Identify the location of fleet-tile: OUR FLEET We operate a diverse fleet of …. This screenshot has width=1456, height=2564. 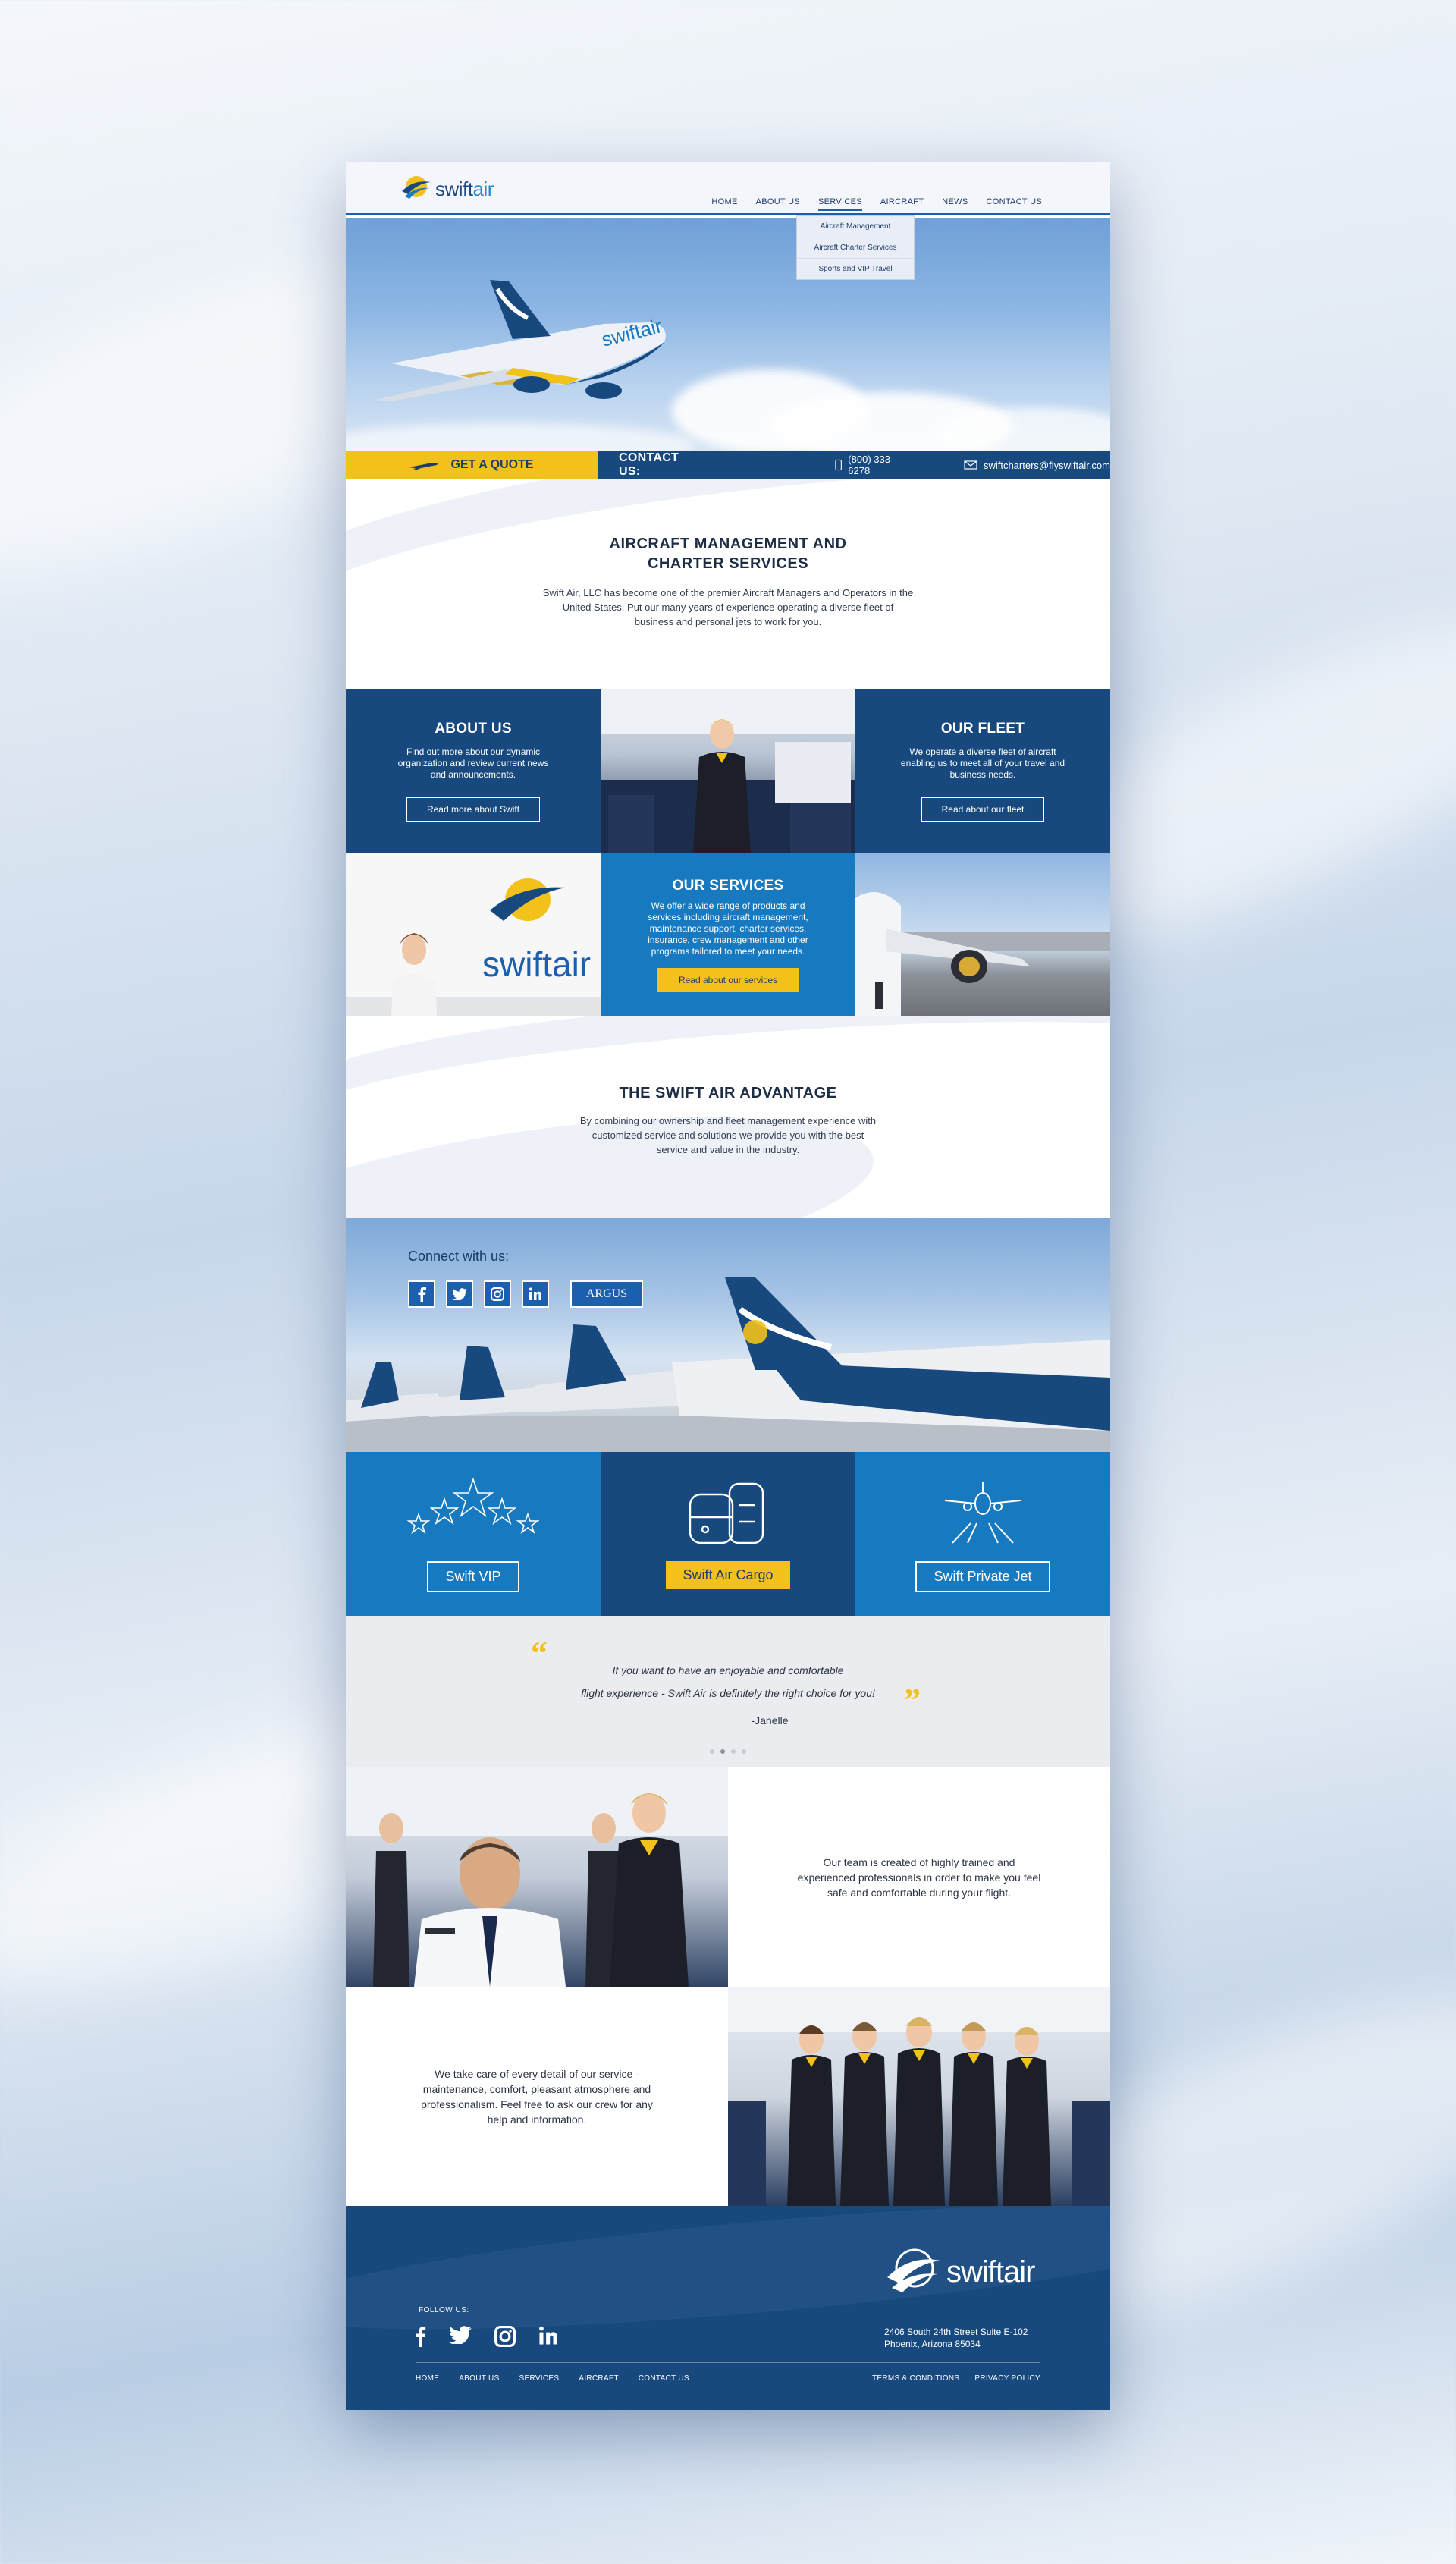
(982, 771).